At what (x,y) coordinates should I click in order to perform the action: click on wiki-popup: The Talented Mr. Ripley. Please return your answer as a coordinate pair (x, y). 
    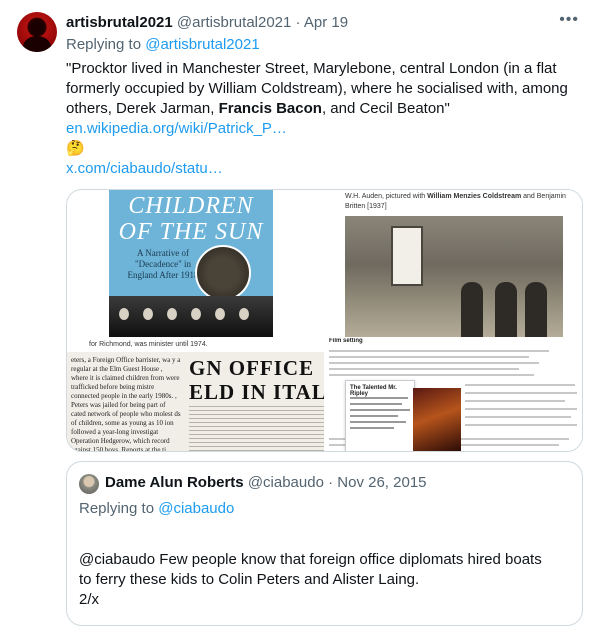
    Looking at the image, I should click on (380, 415).